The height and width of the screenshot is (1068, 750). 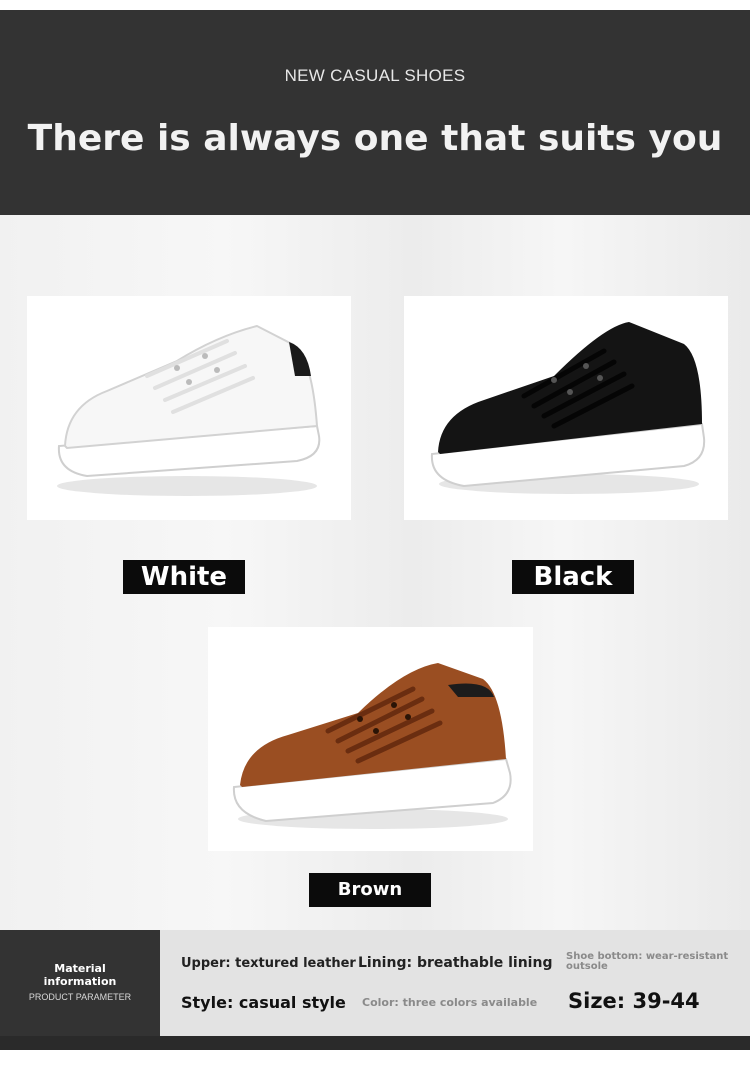 What do you see at coordinates (268, 963) in the screenshot?
I see `param-upper: Upper: textured leather` at bounding box center [268, 963].